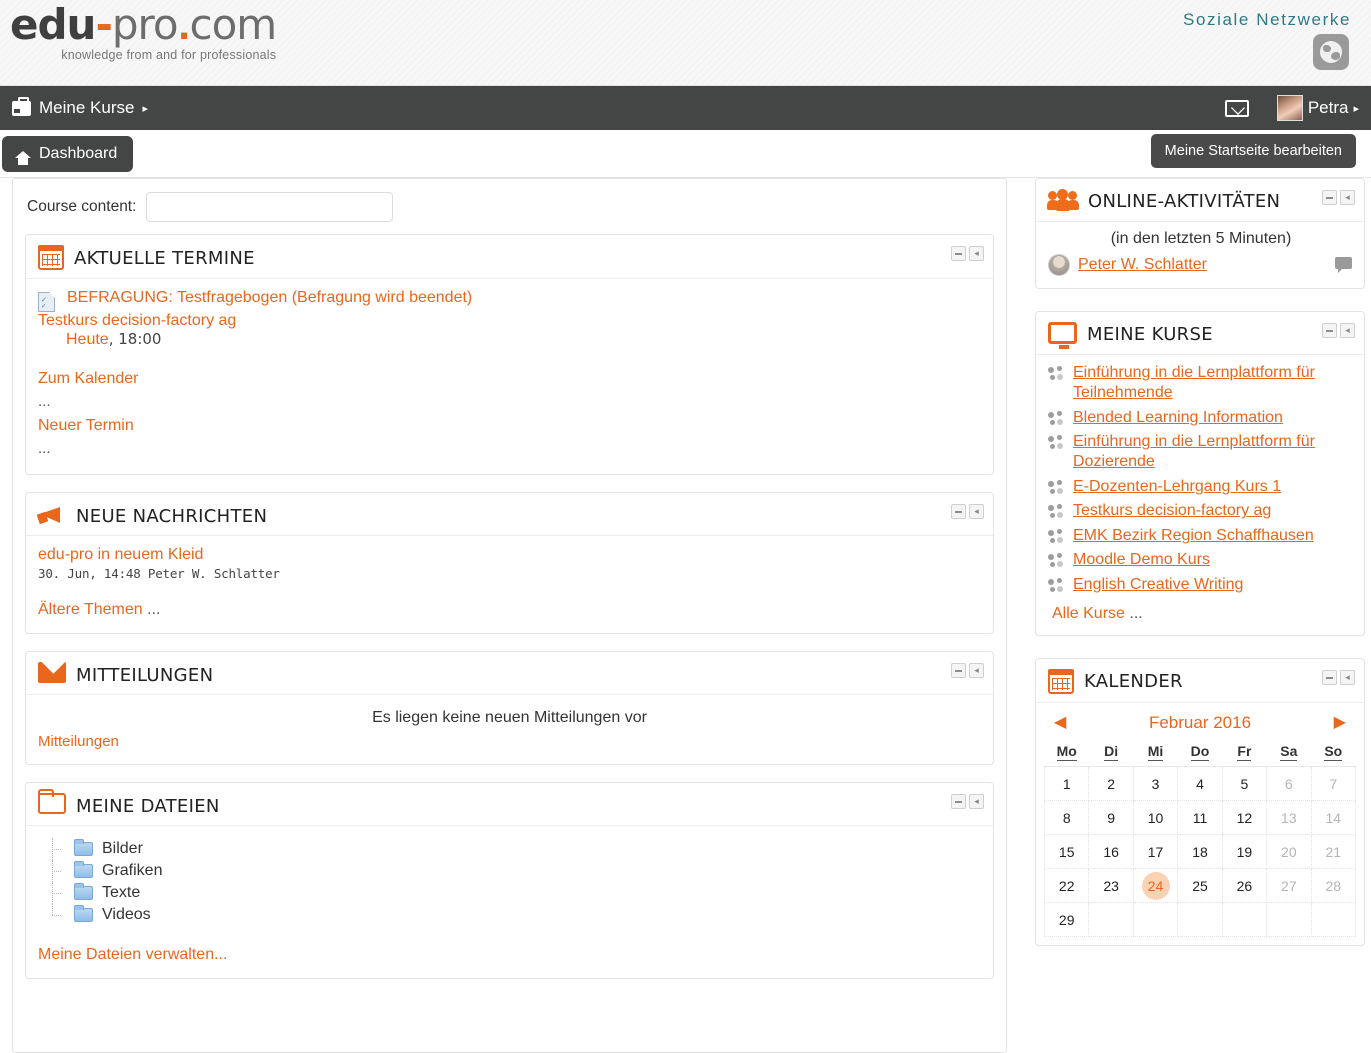  Describe the element at coordinates (122, 848) in the screenshot. I see `file-label: Bilder` at that location.